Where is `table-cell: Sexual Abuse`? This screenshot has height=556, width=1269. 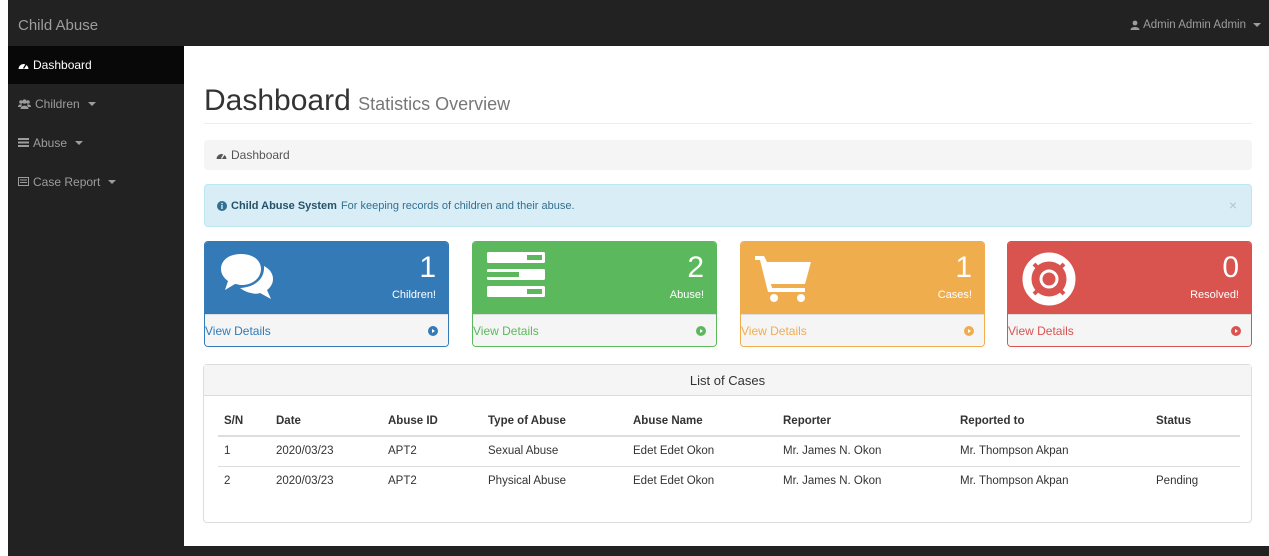 table-cell: Sexual Abuse is located at coordinates (554, 451).